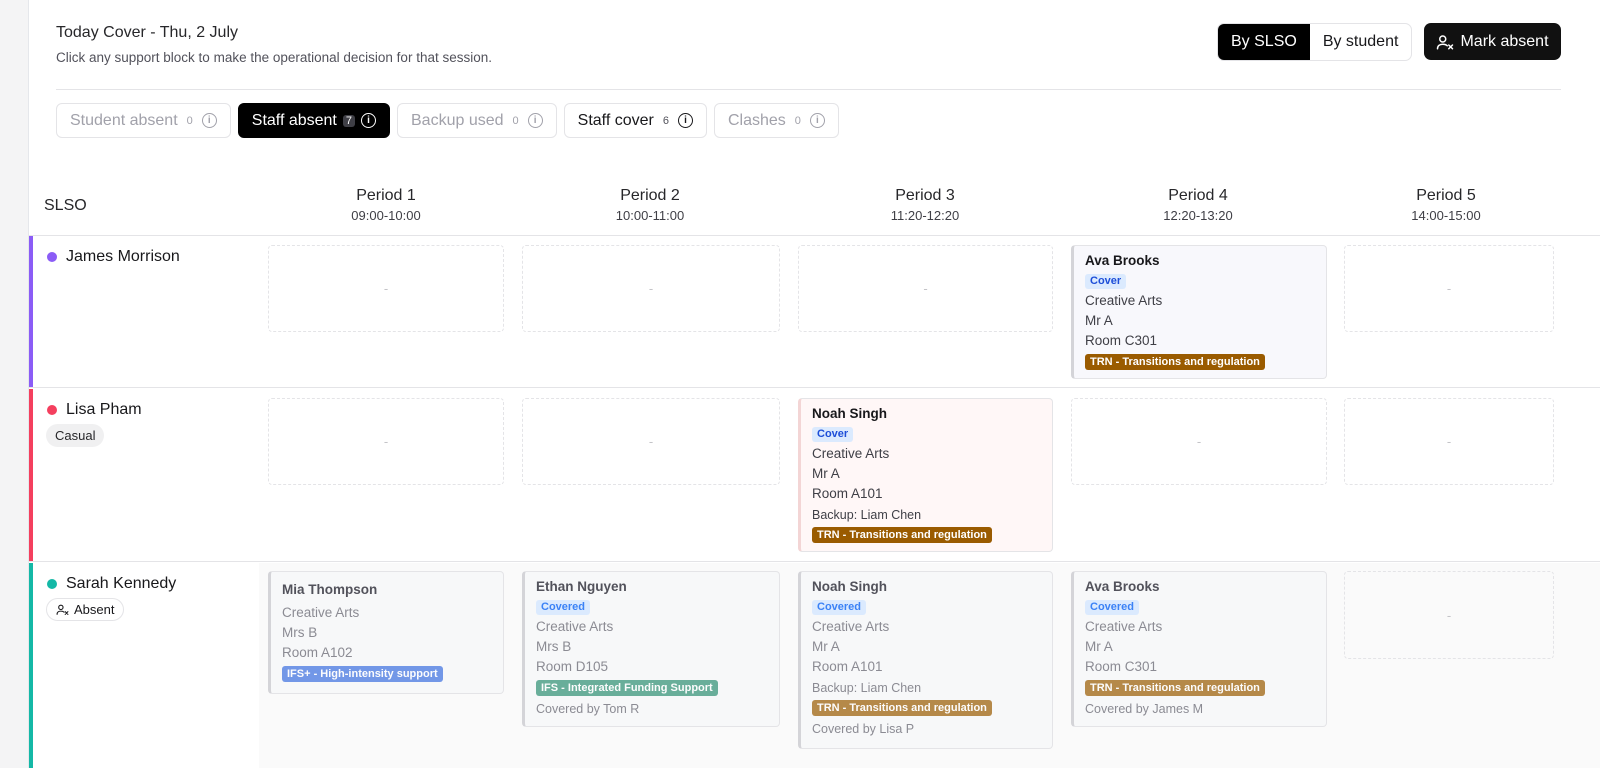 The height and width of the screenshot is (768, 1600). I want to click on slso-name: Sarah Kennedy, so click(111, 584).